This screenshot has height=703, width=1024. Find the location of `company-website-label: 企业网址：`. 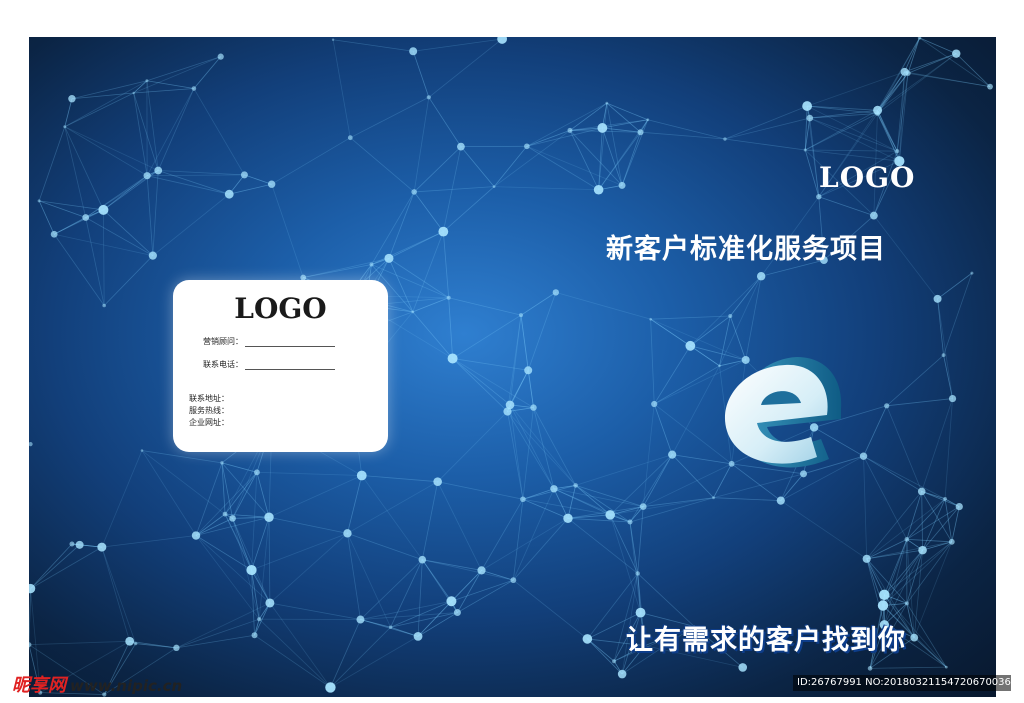

company-website-label: 企业网址： is located at coordinates (209, 422).